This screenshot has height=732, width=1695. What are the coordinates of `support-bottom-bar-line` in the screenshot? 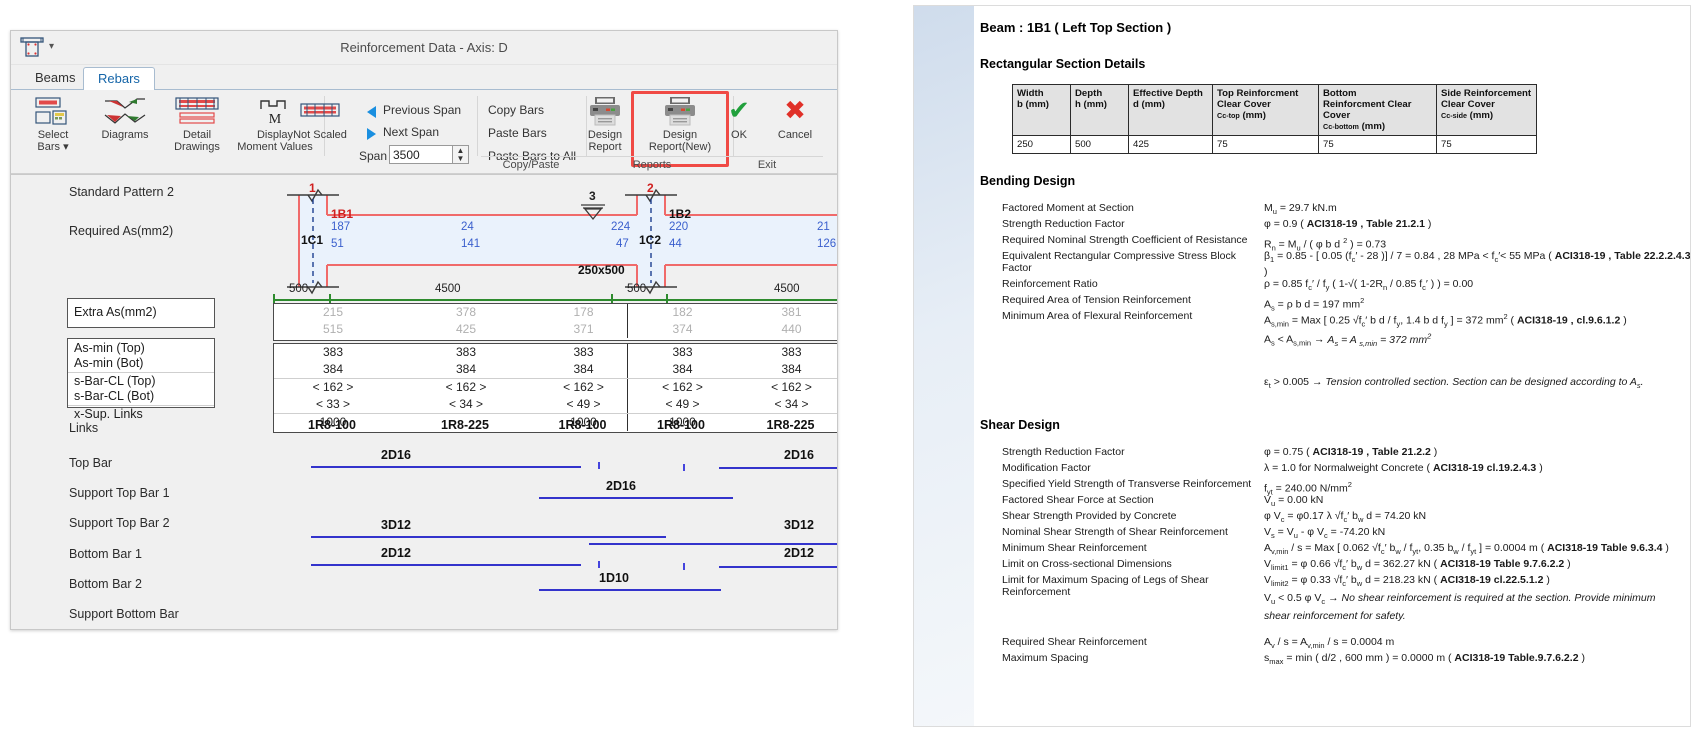 It's located at (630, 590).